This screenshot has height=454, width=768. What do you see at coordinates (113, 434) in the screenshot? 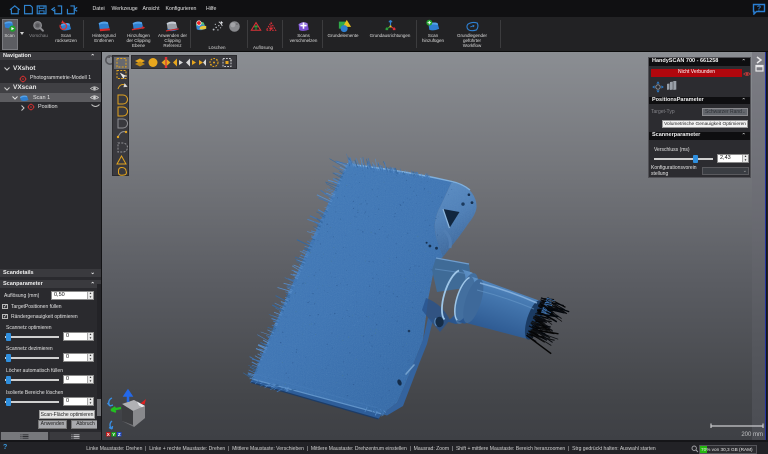
I see `svg-text: Y` at bounding box center [113, 434].